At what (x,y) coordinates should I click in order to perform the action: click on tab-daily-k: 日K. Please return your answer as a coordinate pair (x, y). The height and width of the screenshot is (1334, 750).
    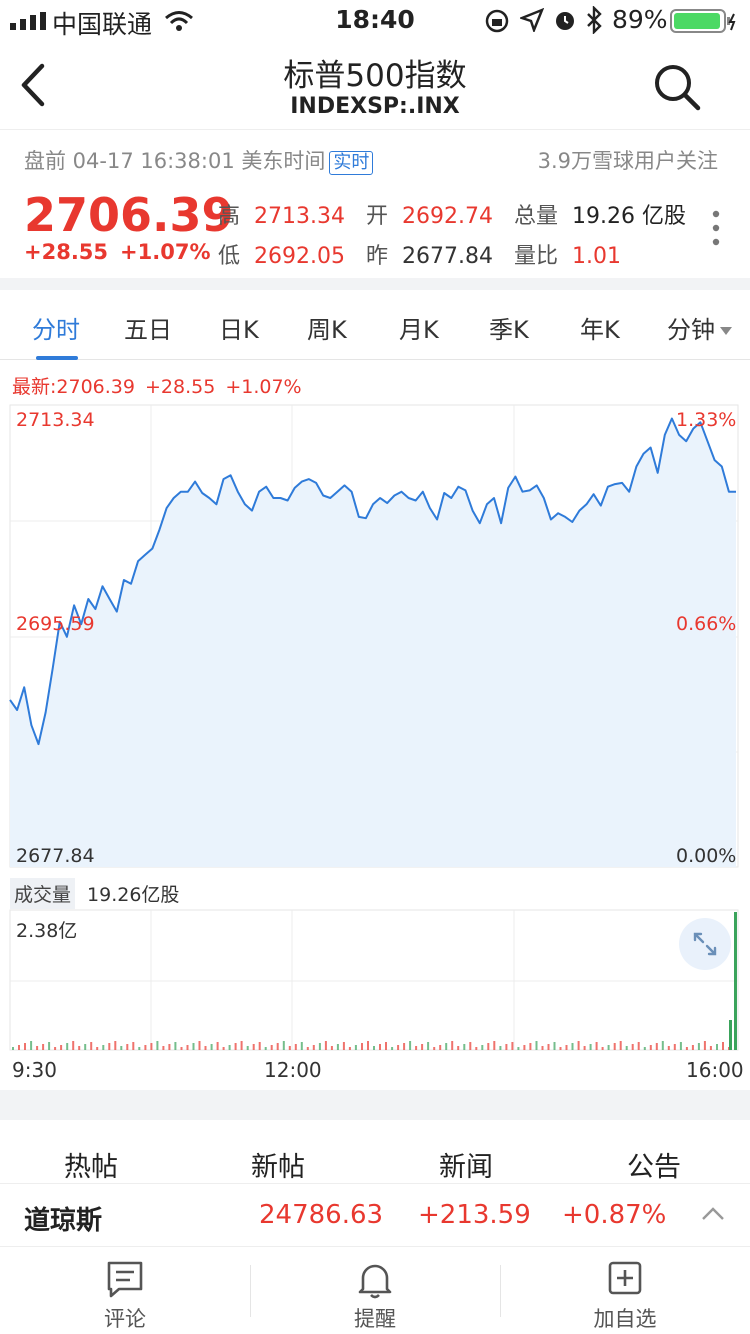
    Looking at the image, I should click on (239, 327).